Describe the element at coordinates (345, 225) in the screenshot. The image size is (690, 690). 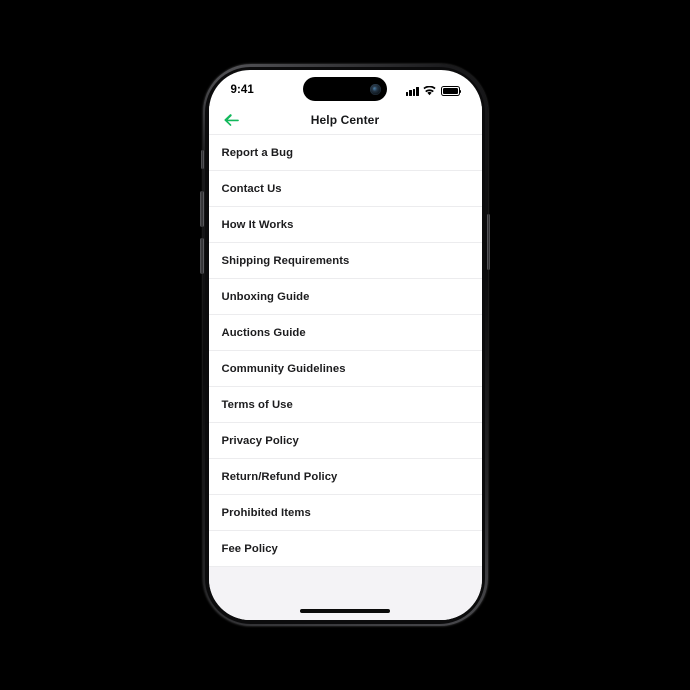
I see `list-item: How It Works` at that location.